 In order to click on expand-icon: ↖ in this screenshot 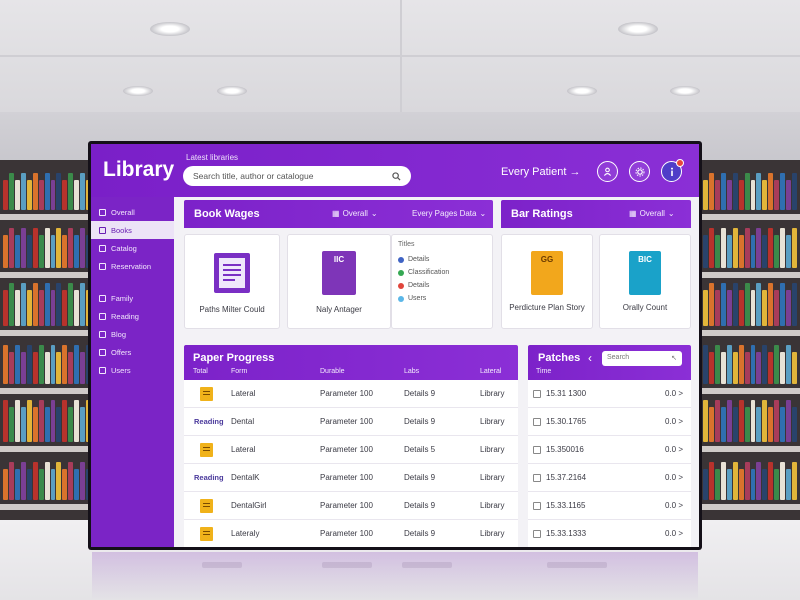, I will do `click(674, 358)`.